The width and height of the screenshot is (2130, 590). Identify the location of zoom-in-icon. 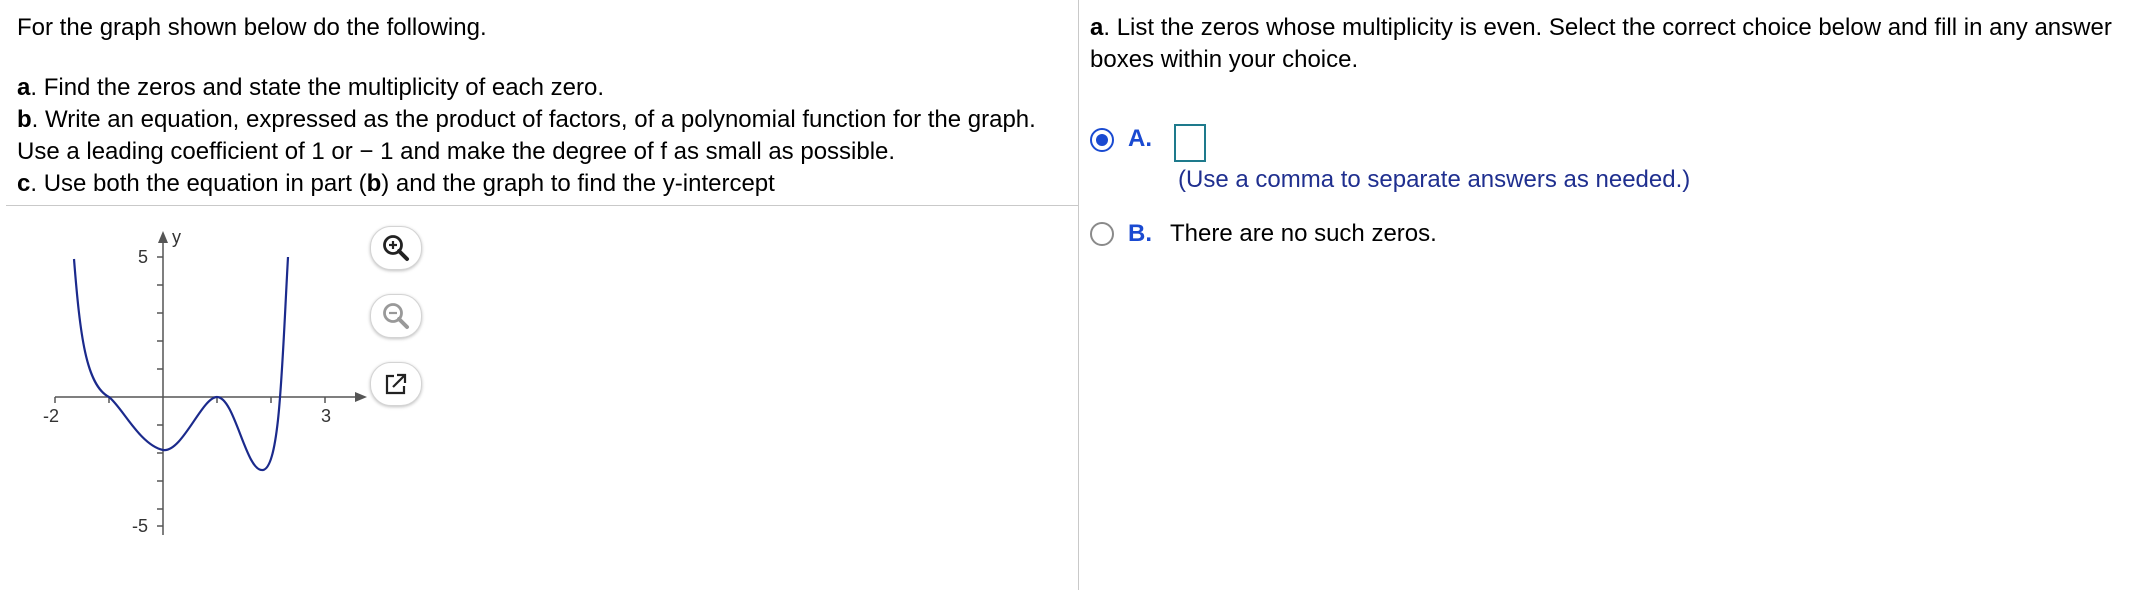
(396, 248).